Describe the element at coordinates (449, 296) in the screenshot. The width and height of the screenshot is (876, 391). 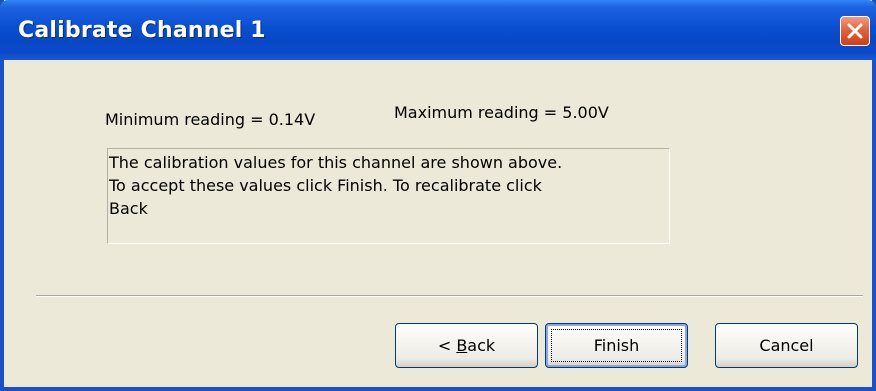
I see `divider` at that location.